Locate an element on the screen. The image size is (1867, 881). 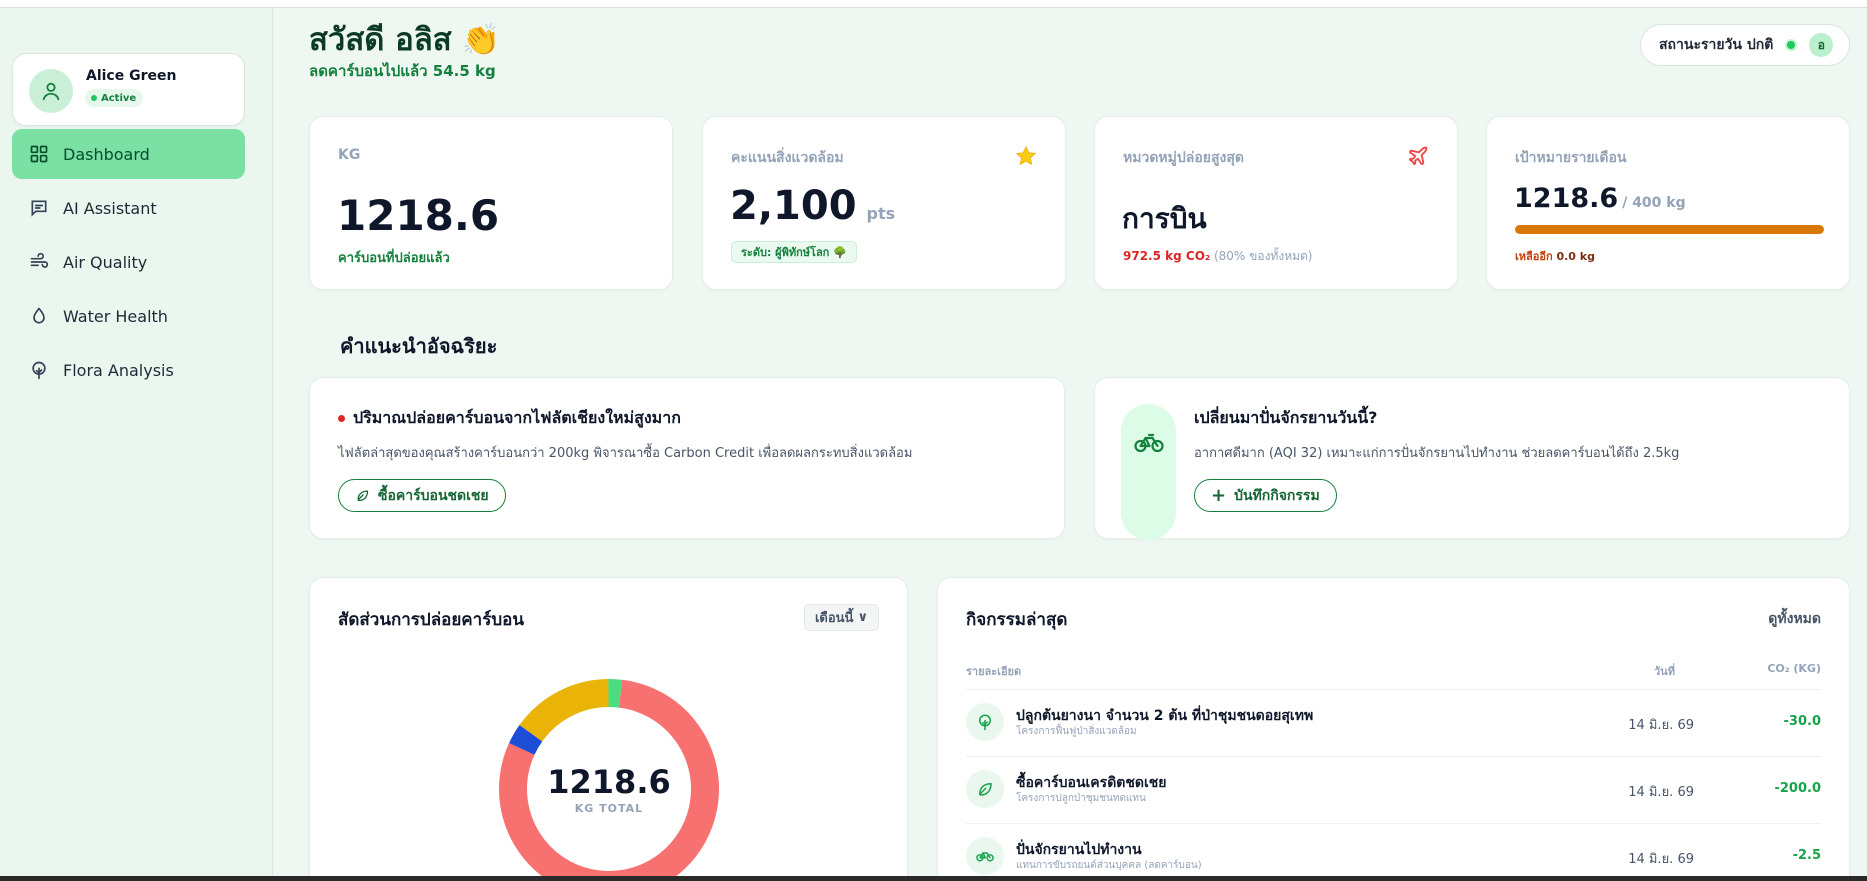
emissions-card: KG 1218.6 คาร์บอนที่ปล่อยแล้ว is located at coordinates (491, 203).